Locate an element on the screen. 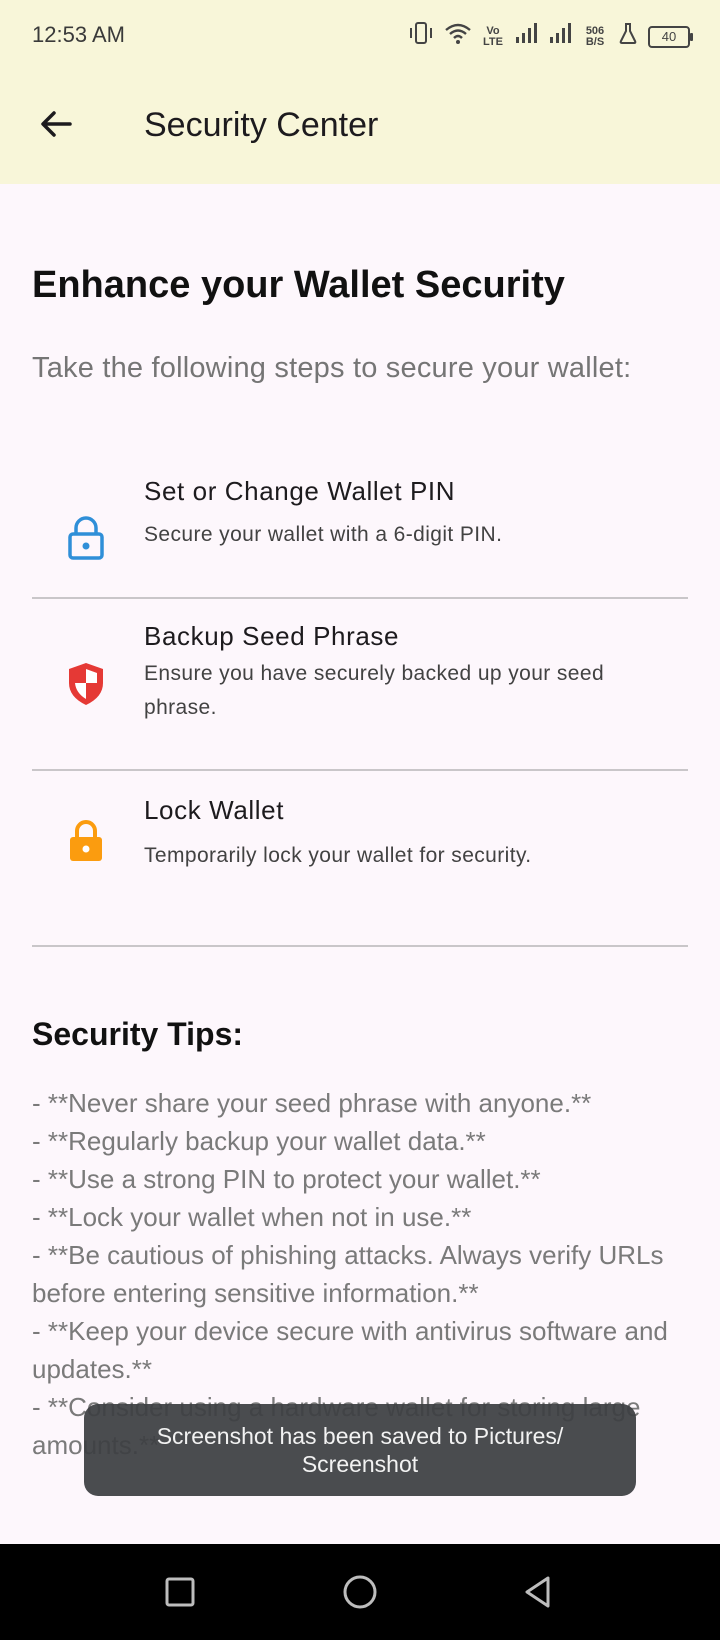 This screenshot has height=1640, width=720. system-nav-bar is located at coordinates (360, 1592).